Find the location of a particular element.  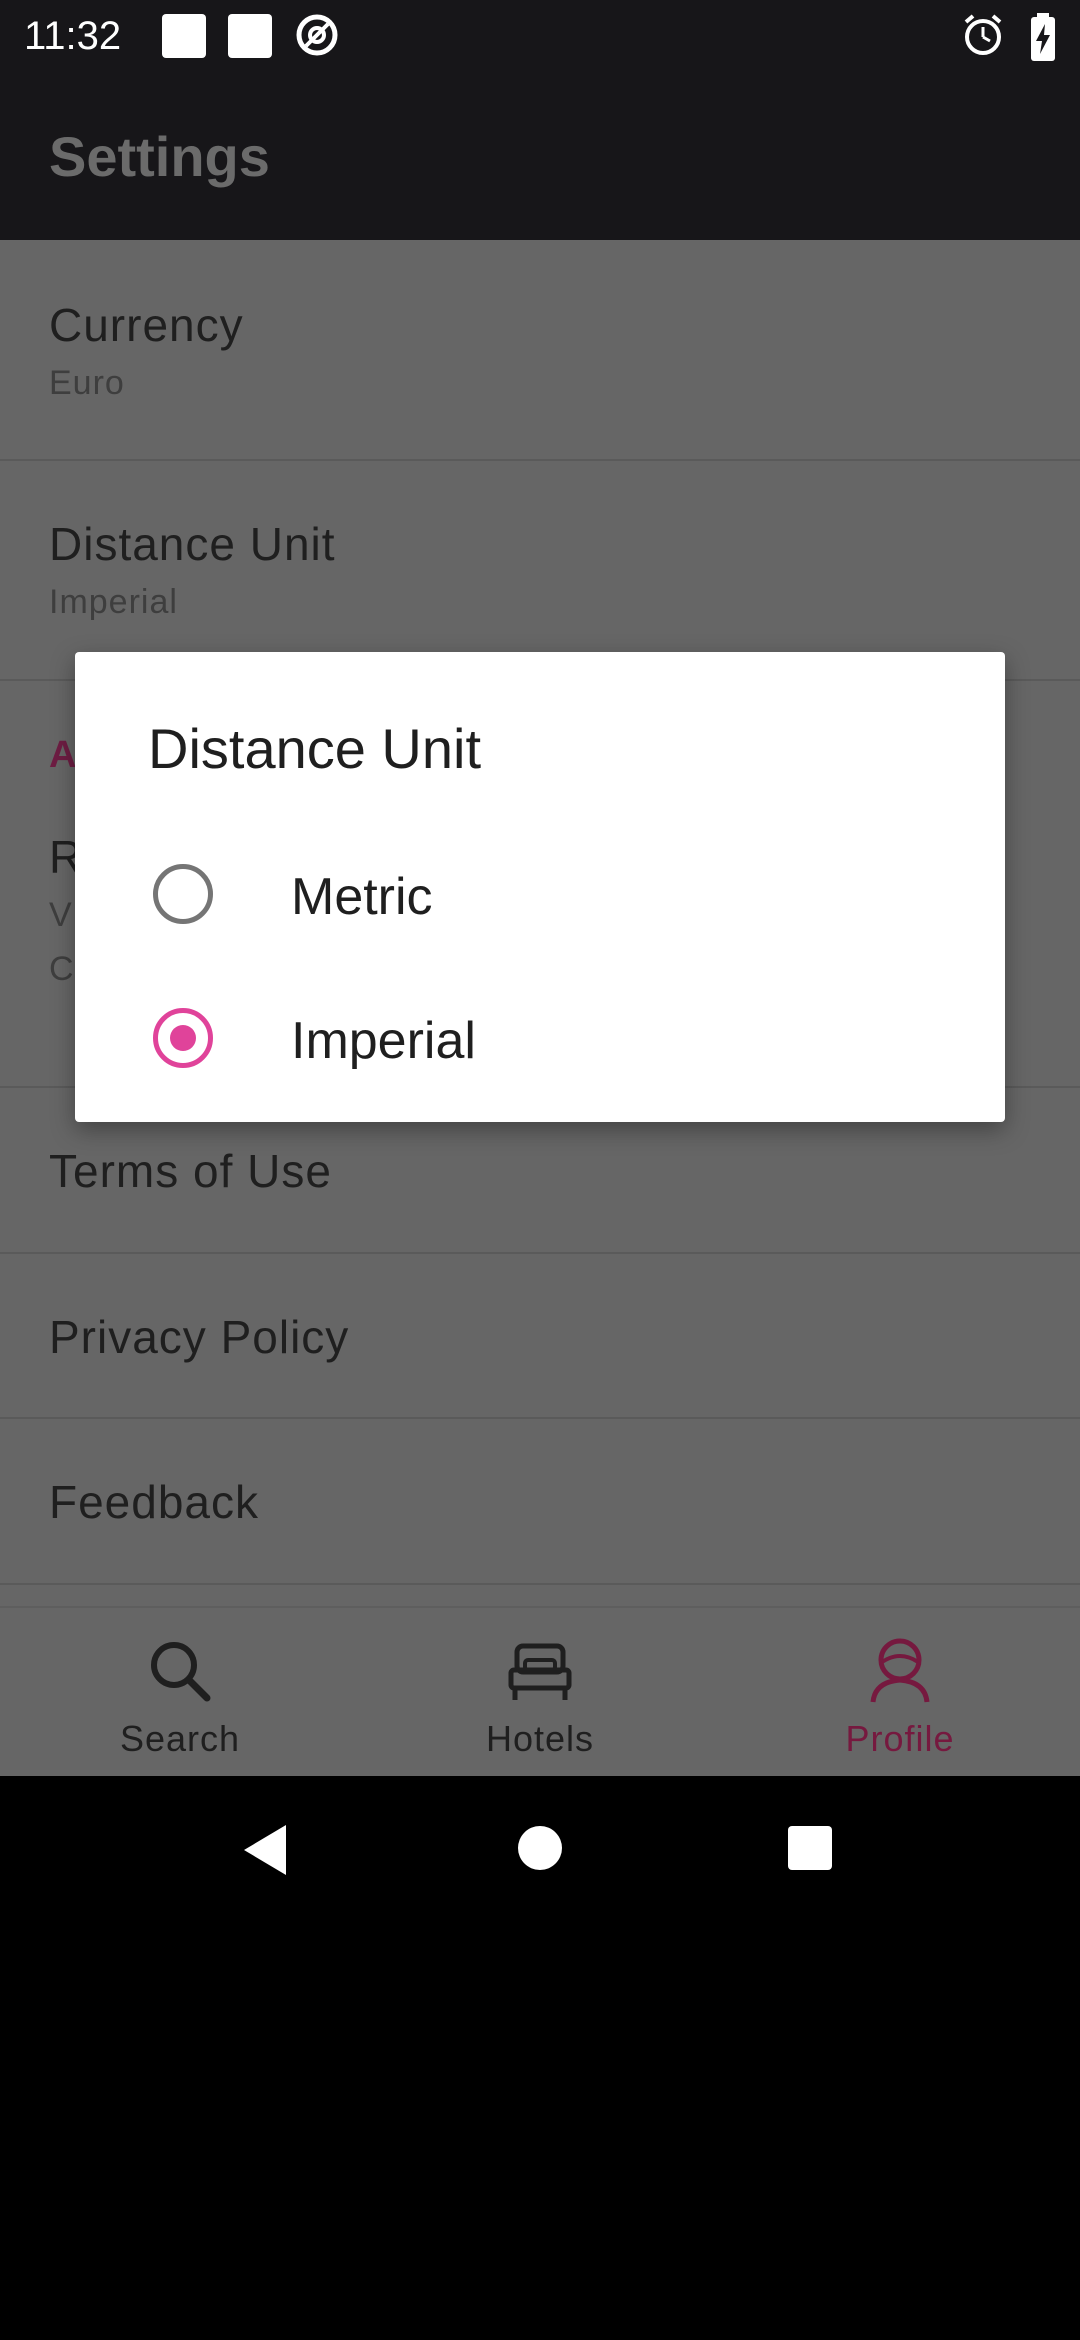

nav-item-search: Search is located at coordinates (180, 1693).